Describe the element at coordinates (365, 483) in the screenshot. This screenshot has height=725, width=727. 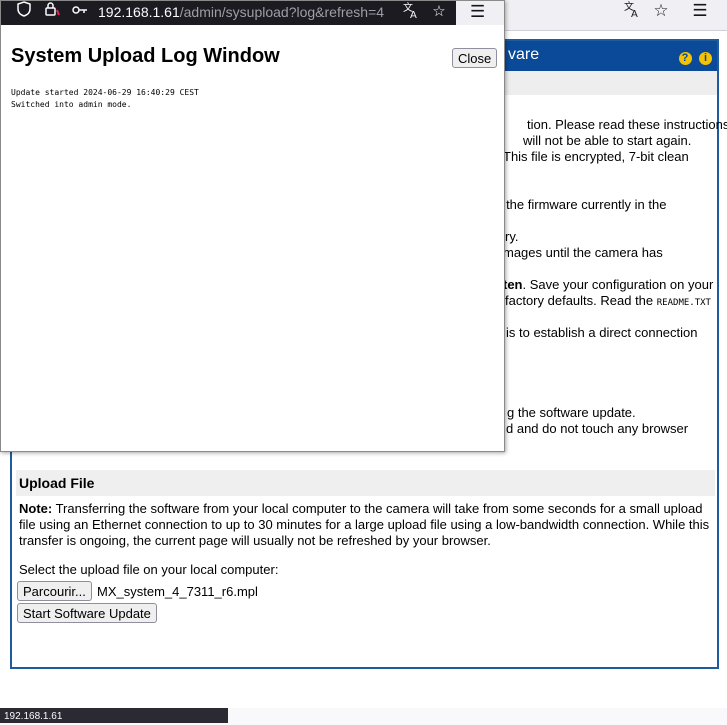
I see `upload-file-heading: Upload File` at that location.